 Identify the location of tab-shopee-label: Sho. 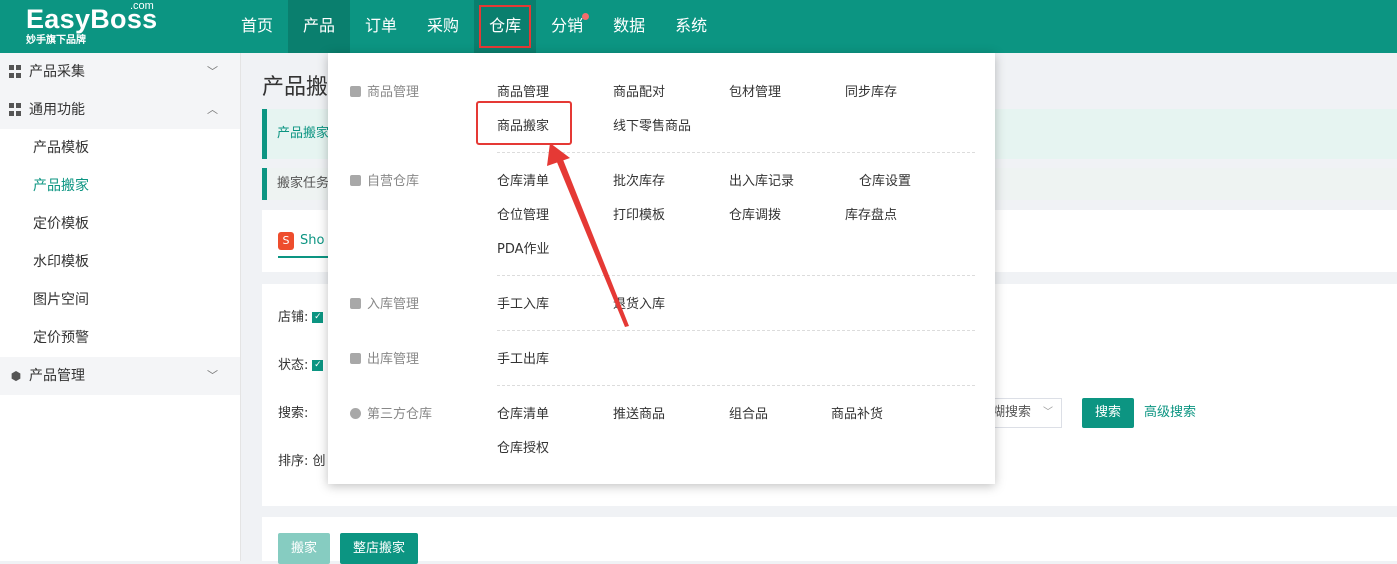
(312, 240).